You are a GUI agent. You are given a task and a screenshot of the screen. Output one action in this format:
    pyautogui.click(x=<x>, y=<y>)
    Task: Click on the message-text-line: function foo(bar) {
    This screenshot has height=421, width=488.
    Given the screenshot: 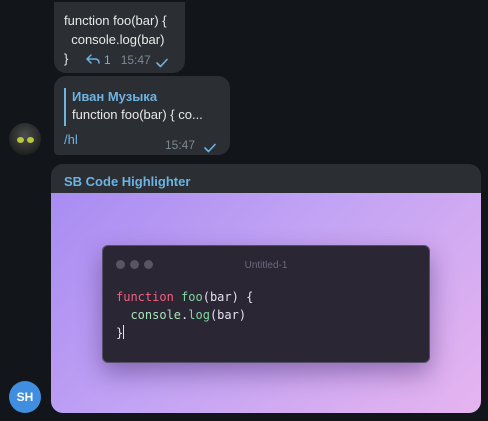 What is the action you would take?
    pyautogui.click(x=115, y=20)
    